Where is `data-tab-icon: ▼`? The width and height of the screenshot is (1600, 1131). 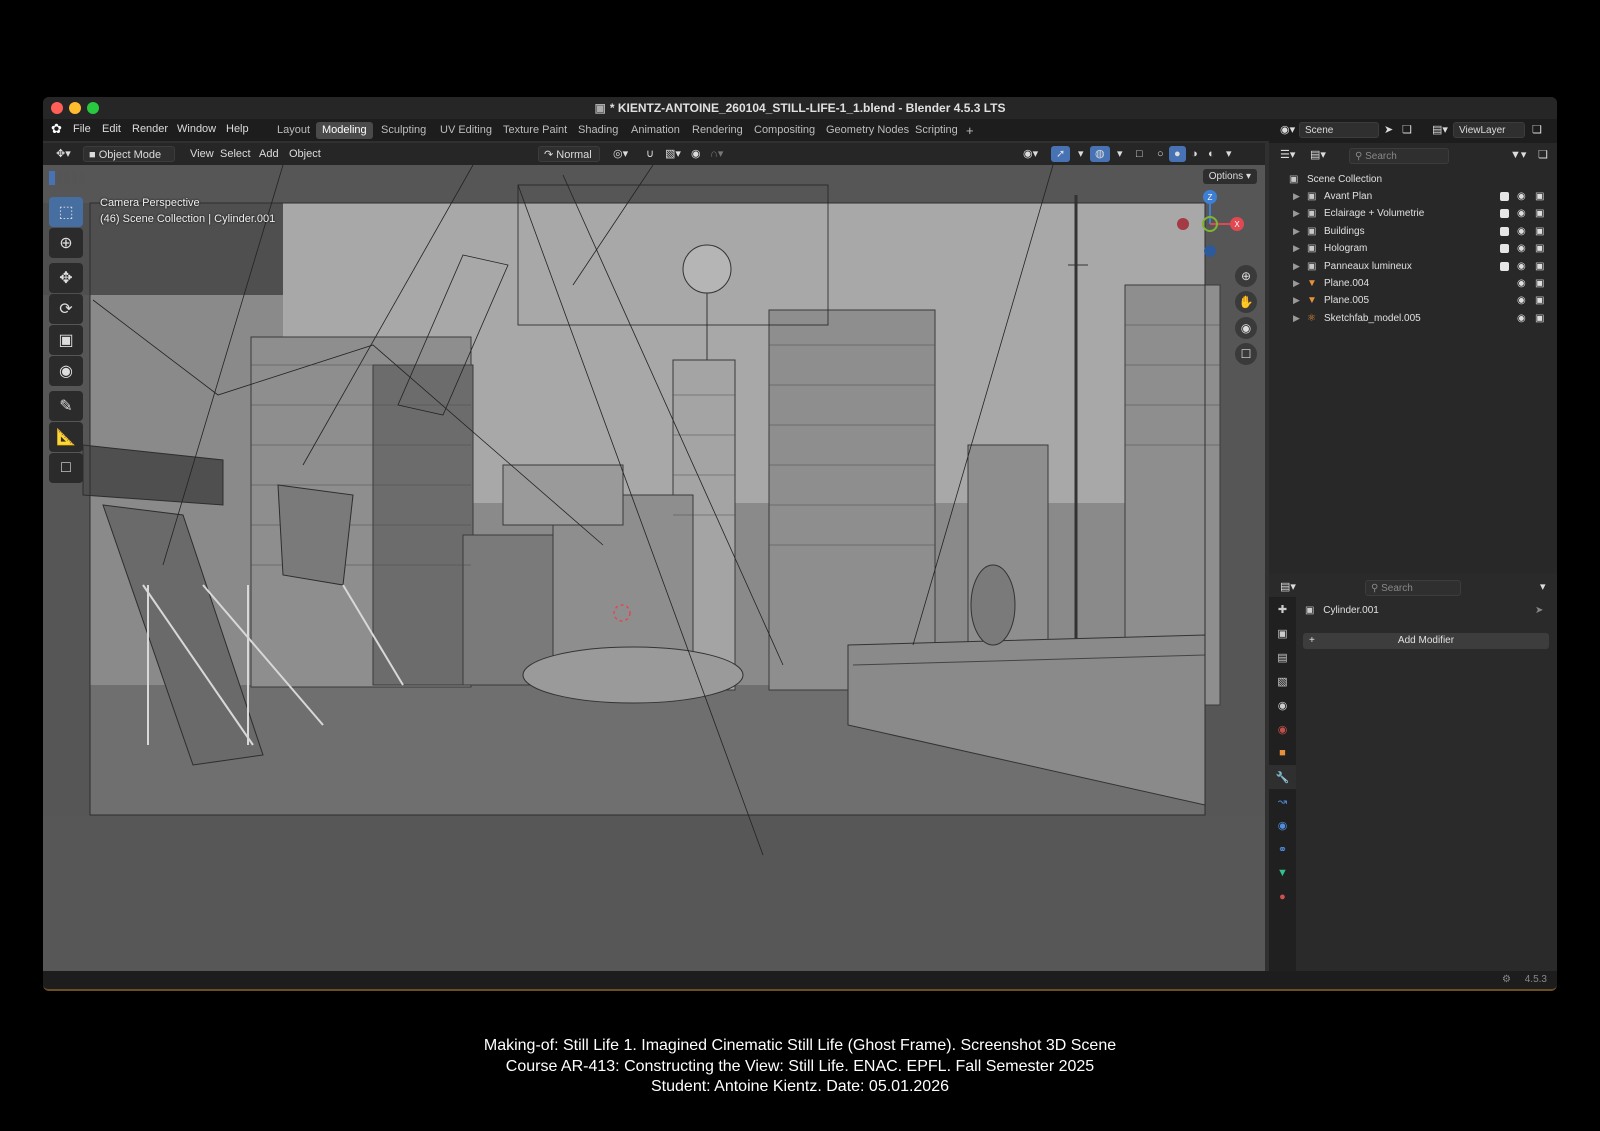
data-tab-icon: ▼ is located at coordinates (1282, 873).